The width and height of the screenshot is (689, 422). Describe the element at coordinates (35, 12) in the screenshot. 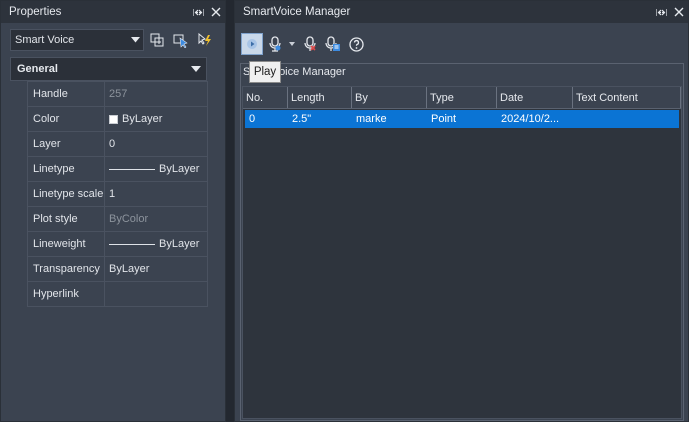

I see `properties-title: Properties` at that location.